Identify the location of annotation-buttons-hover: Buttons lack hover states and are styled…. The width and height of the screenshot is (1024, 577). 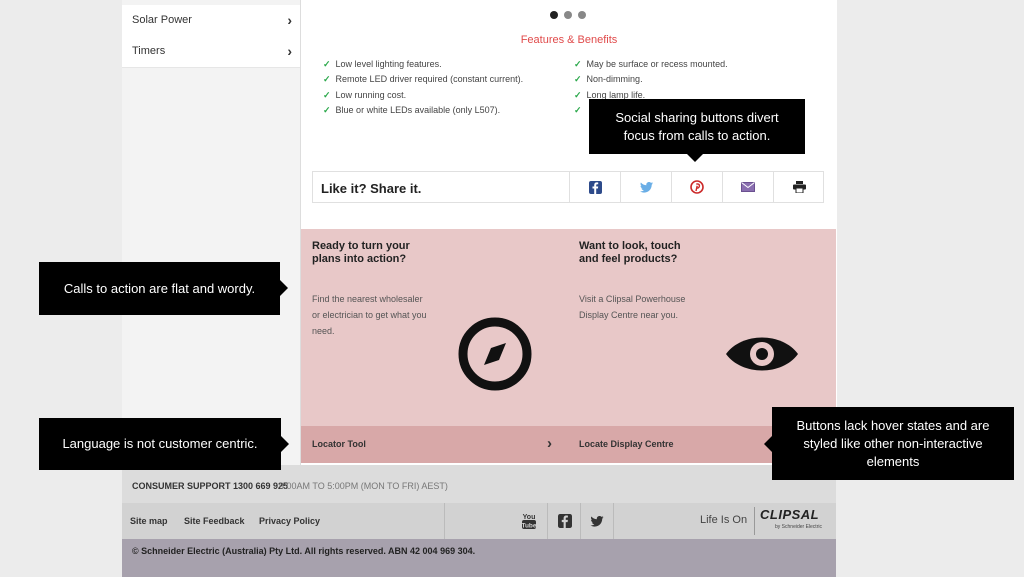
(893, 443).